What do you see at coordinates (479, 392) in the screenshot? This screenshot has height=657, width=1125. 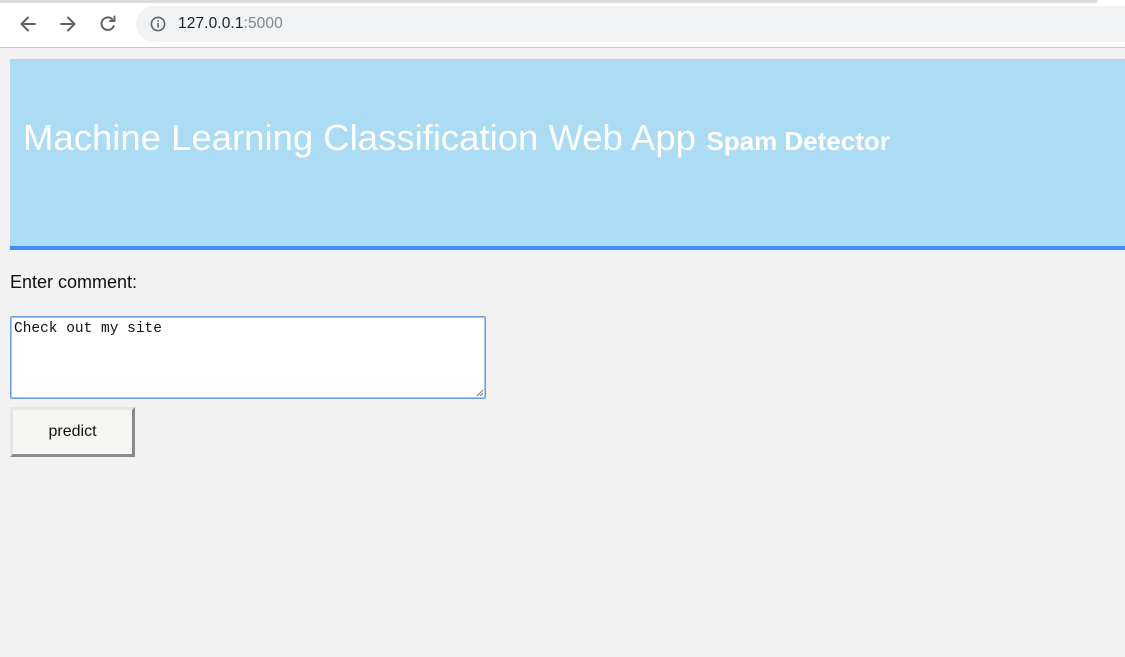 I see `resize-grip-icon` at bounding box center [479, 392].